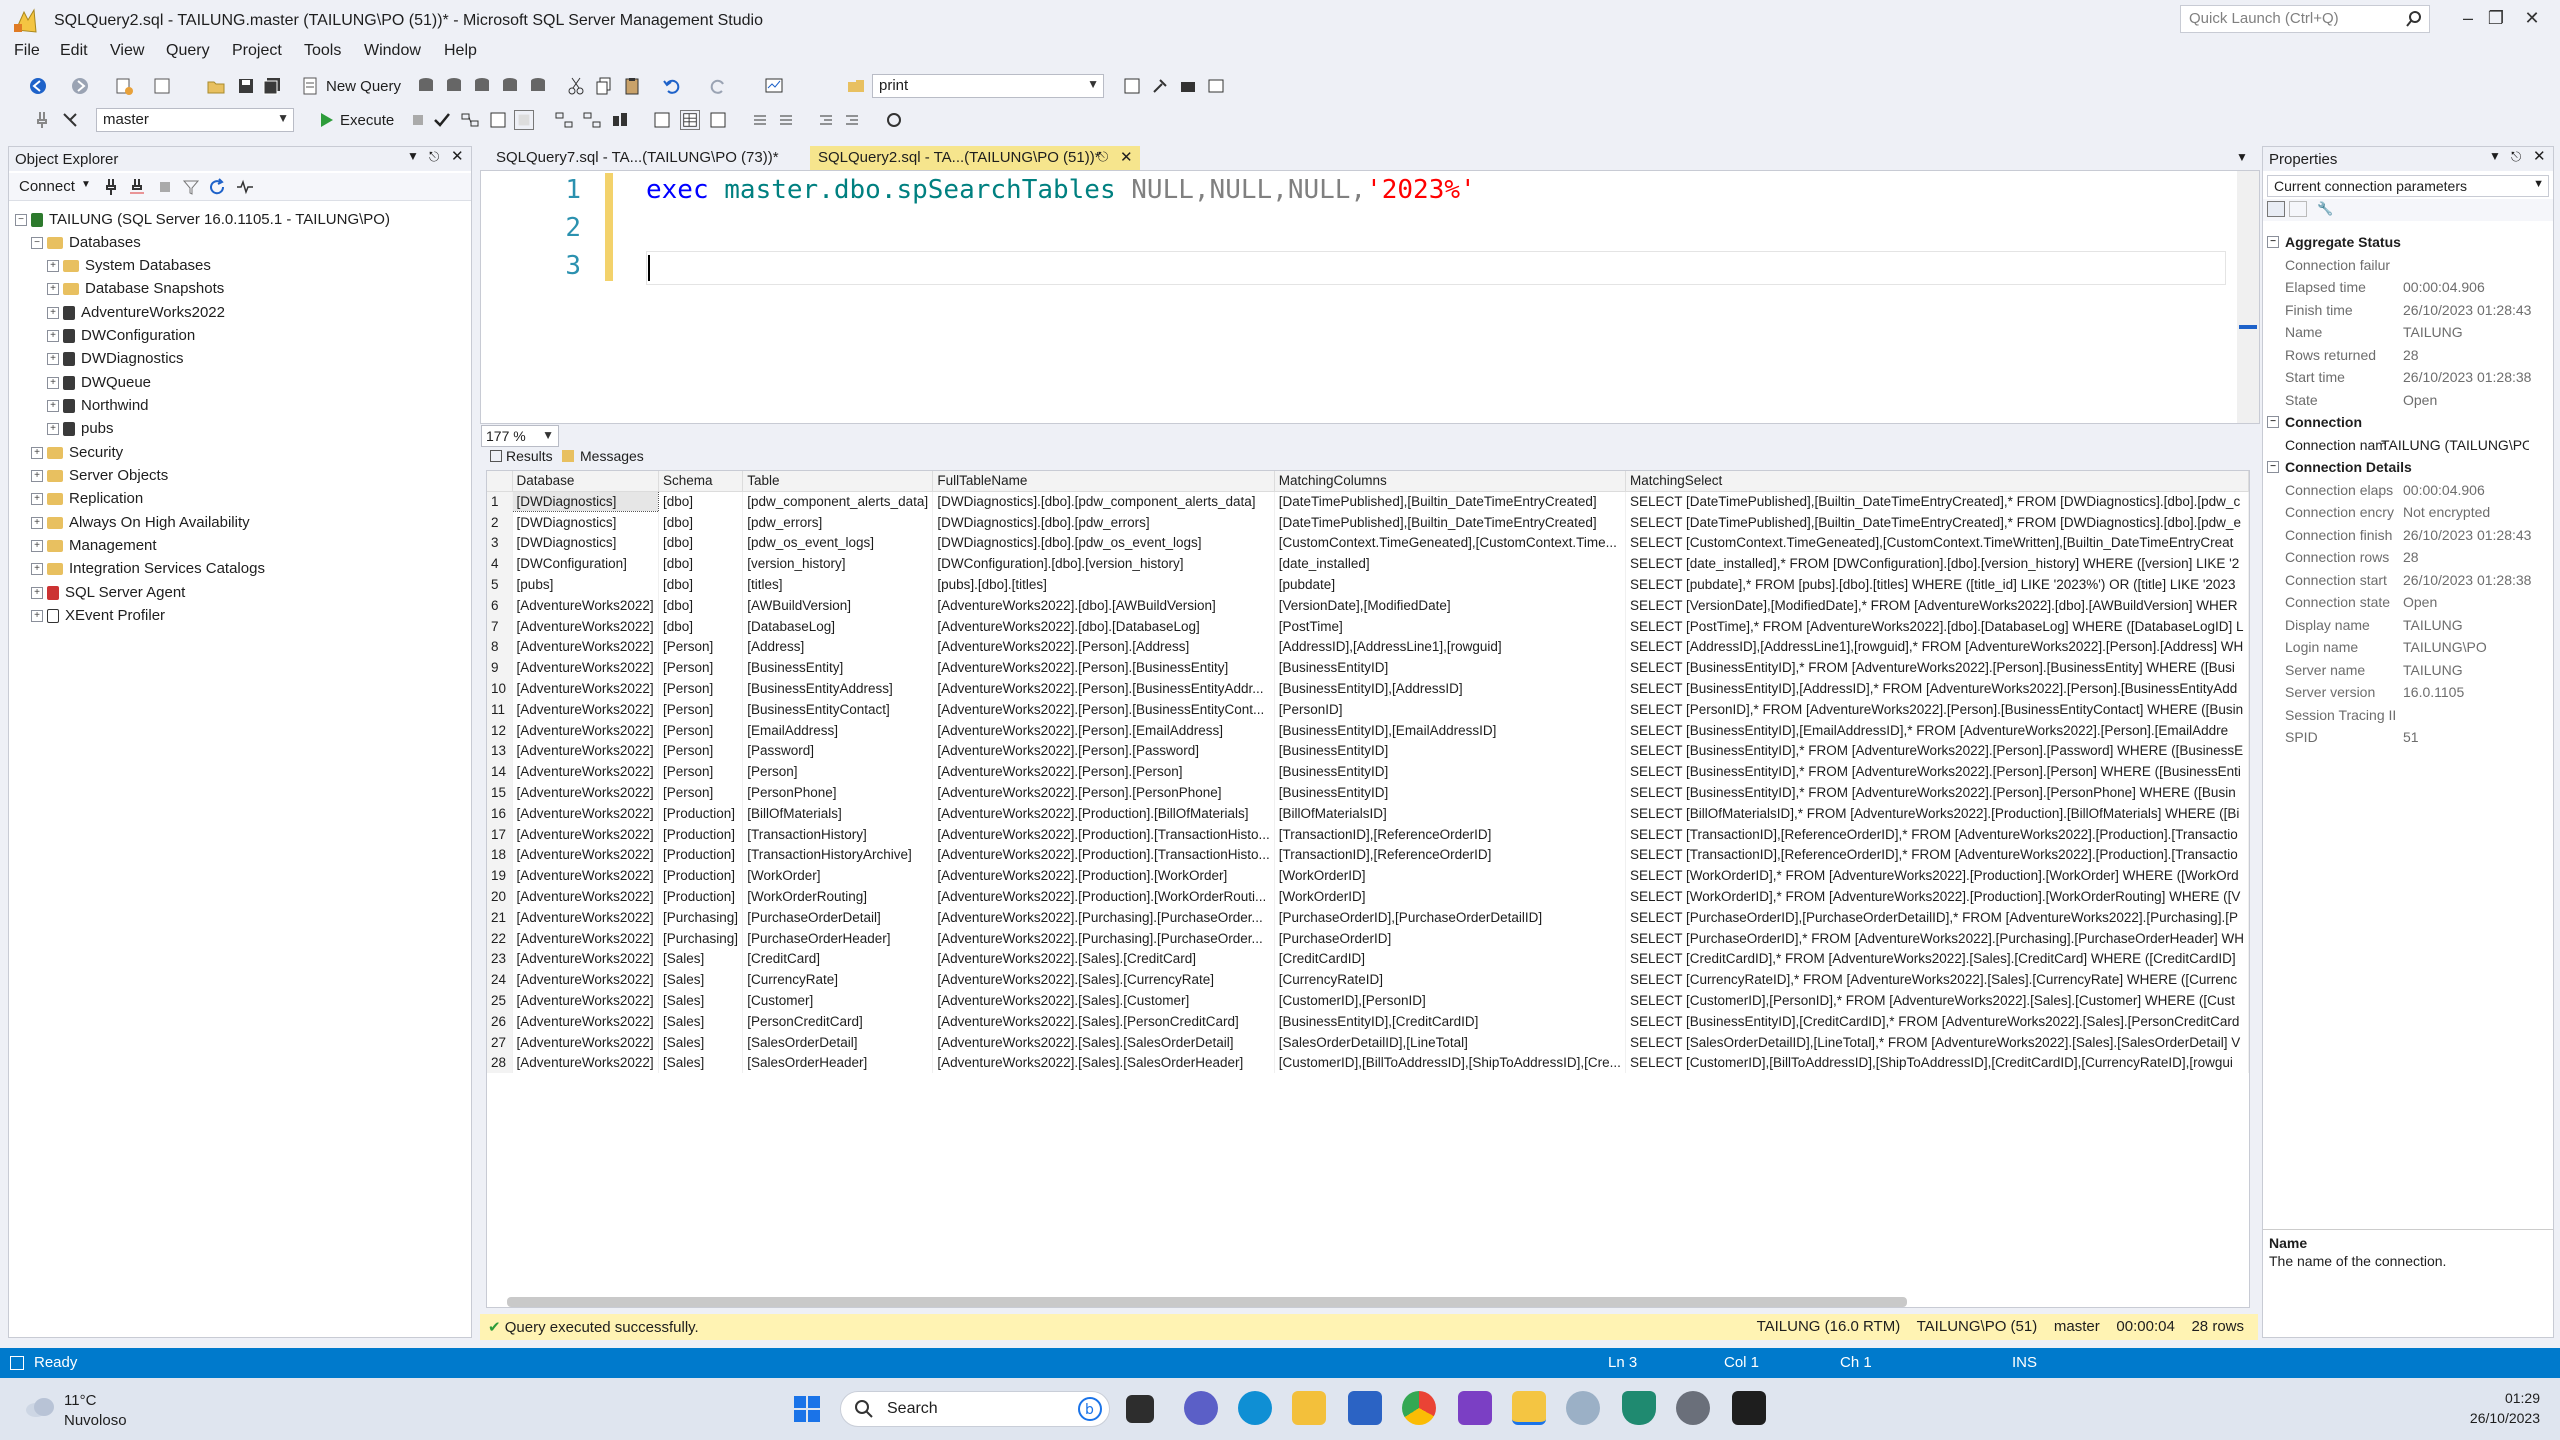 This screenshot has height=1440, width=2560. Describe the element at coordinates (1450, 1021) in the screenshot. I see `table-cell: [BusinessEntityID],[CreditCardID]` at that location.